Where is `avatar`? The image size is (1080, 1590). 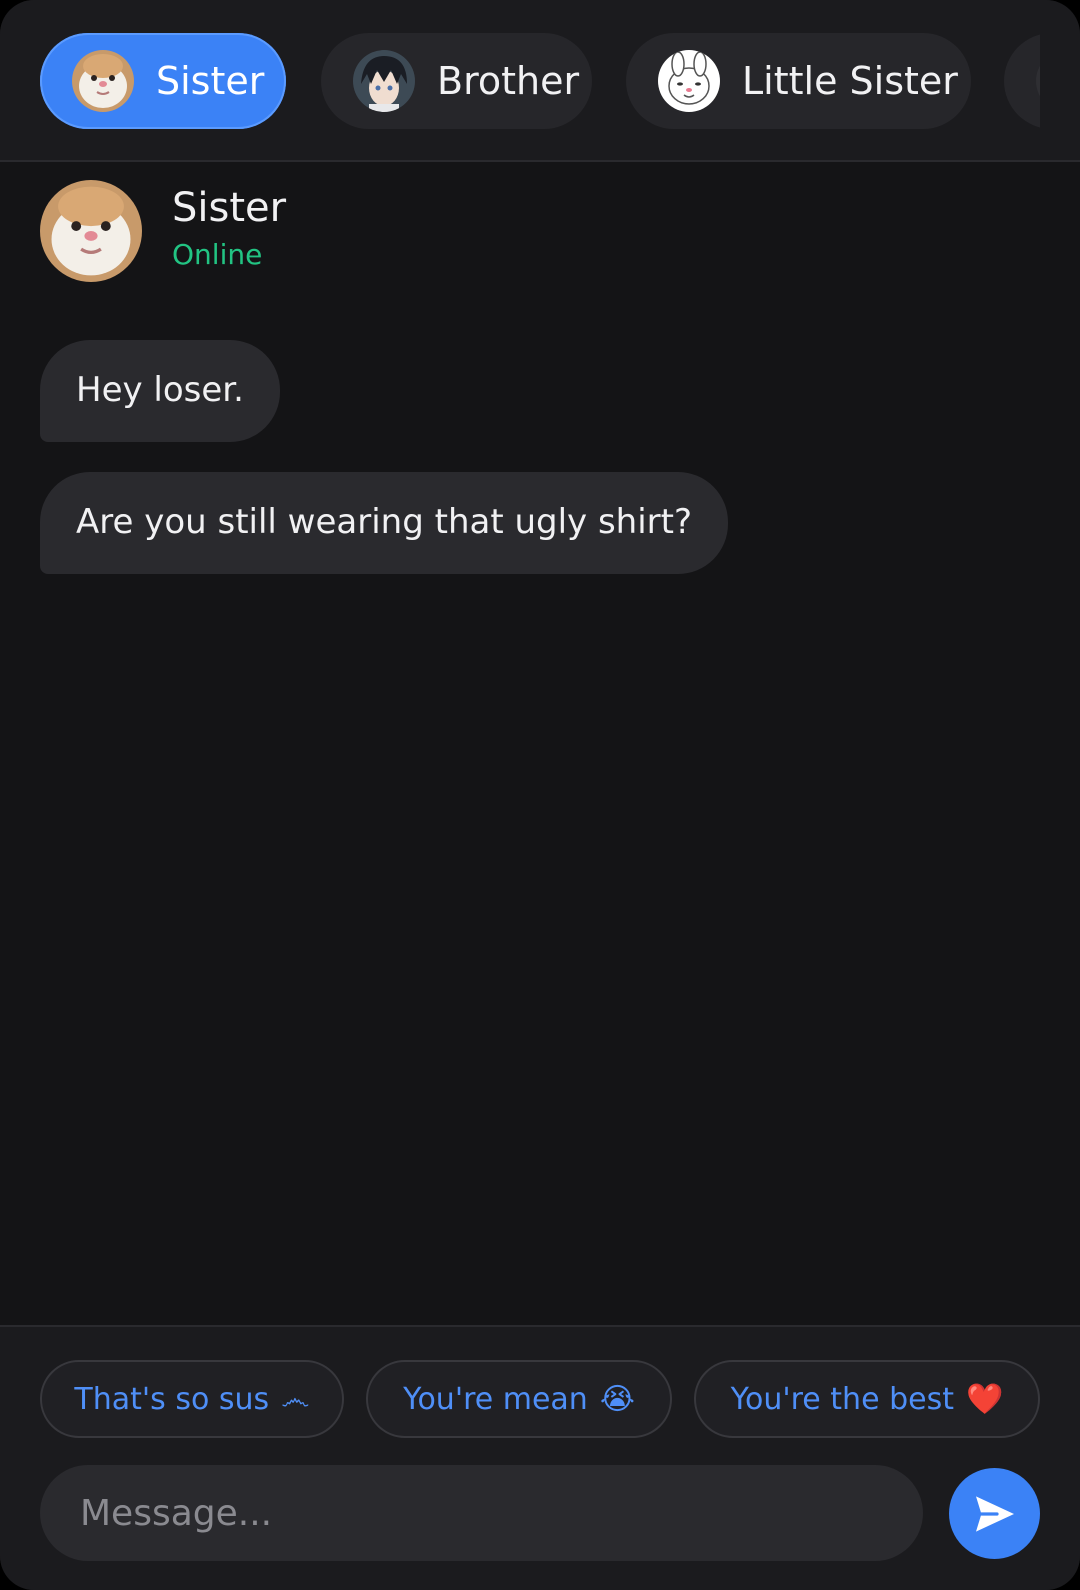 avatar is located at coordinates (91, 231).